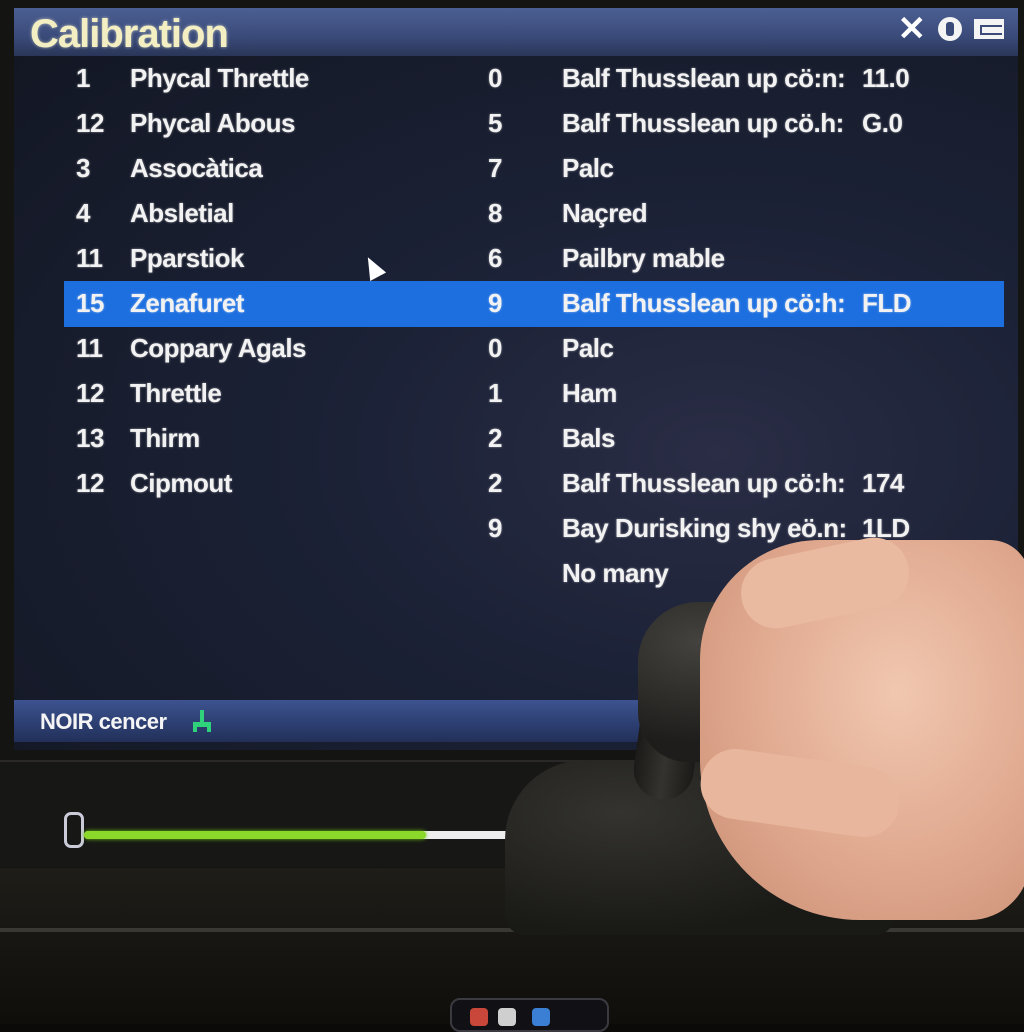  Describe the element at coordinates (187, 258) in the screenshot. I see `row-name: Pparstiok` at that location.